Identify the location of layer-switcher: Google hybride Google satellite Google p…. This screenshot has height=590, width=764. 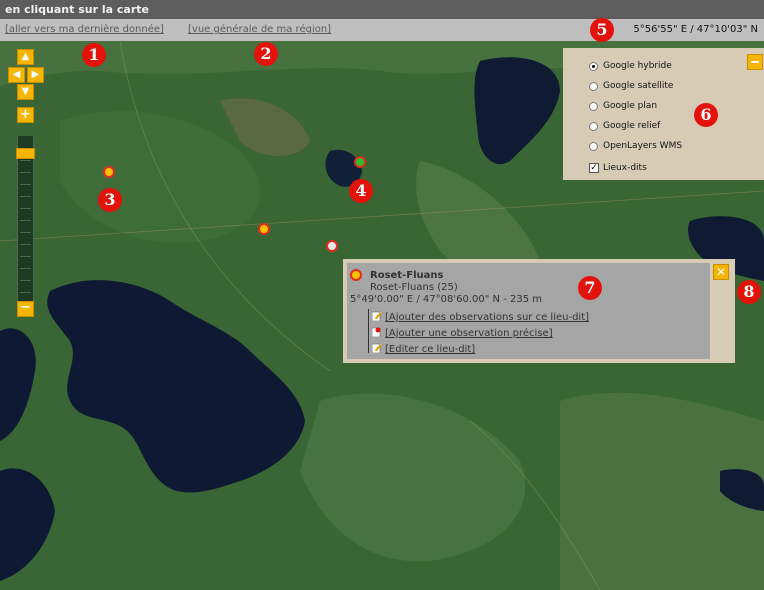
(663, 114).